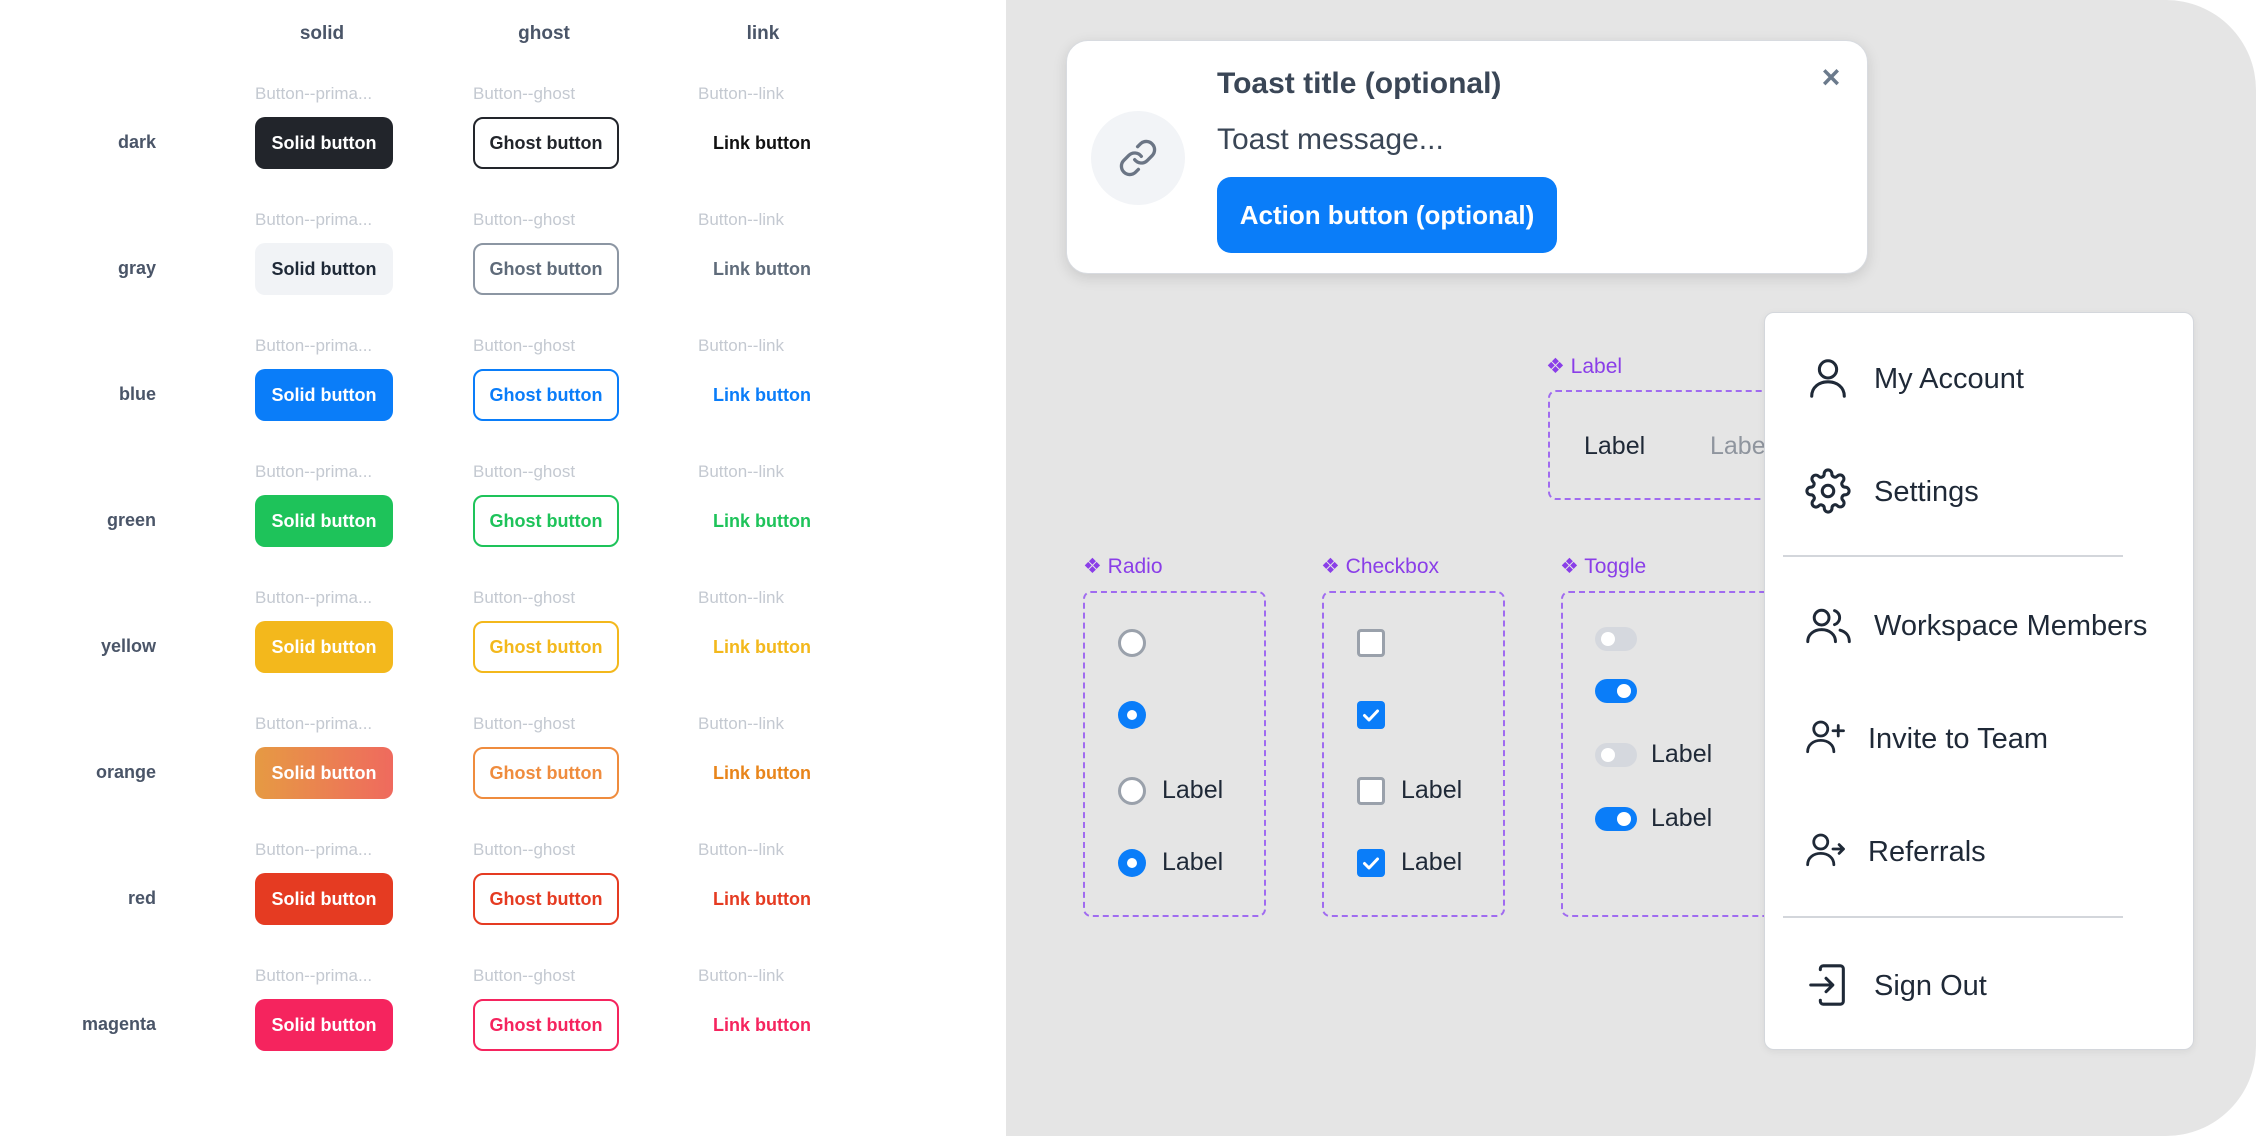 This screenshot has height=1136, width=2256. What do you see at coordinates (324, 395) in the screenshot?
I see `blue-solid-button: Solid button` at bounding box center [324, 395].